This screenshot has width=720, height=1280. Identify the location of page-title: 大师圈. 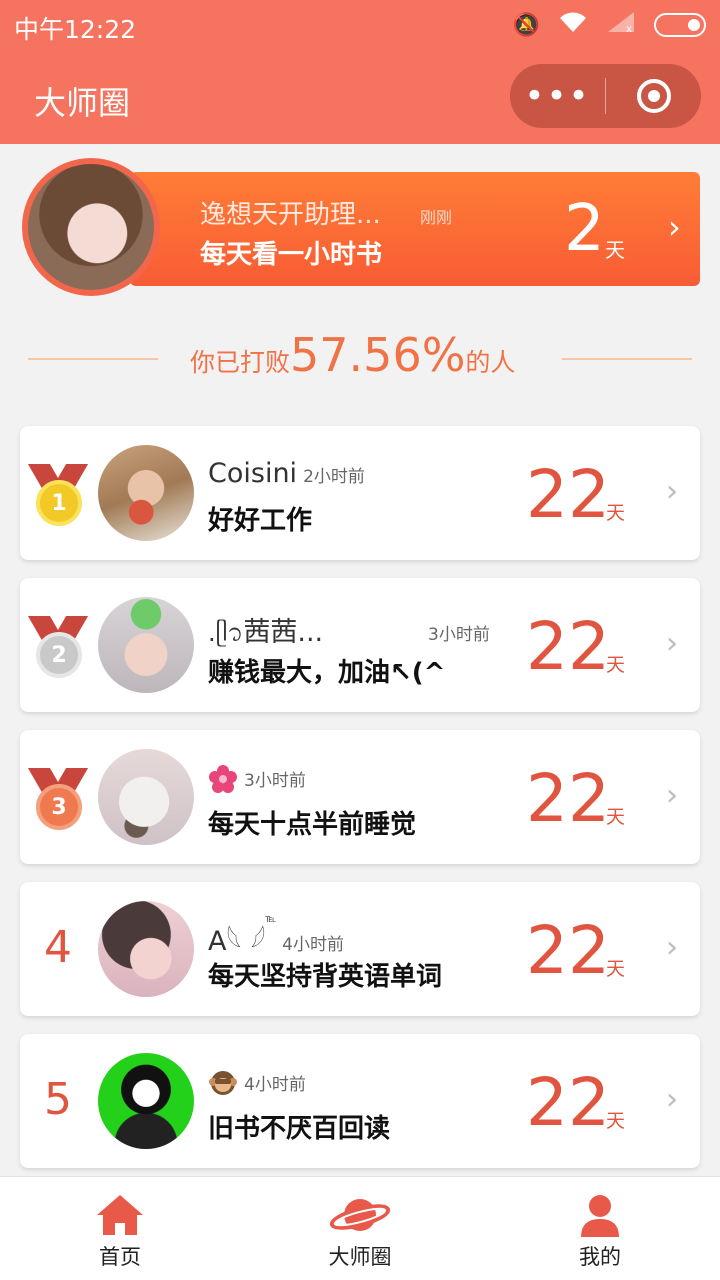
(82, 103).